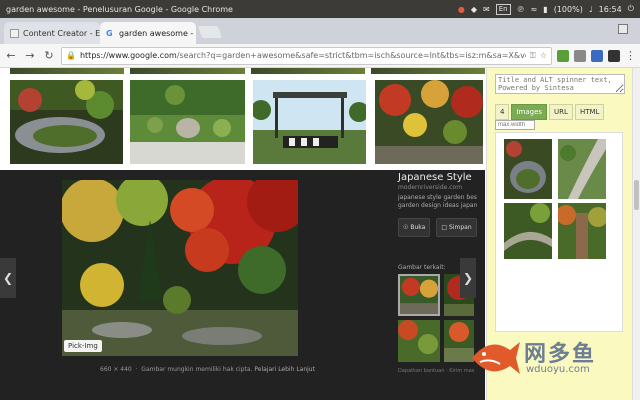 The width and height of the screenshot is (640, 400). What do you see at coordinates (109, 33) in the screenshot?
I see `google-favicon-icon: G` at bounding box center [109, 33].